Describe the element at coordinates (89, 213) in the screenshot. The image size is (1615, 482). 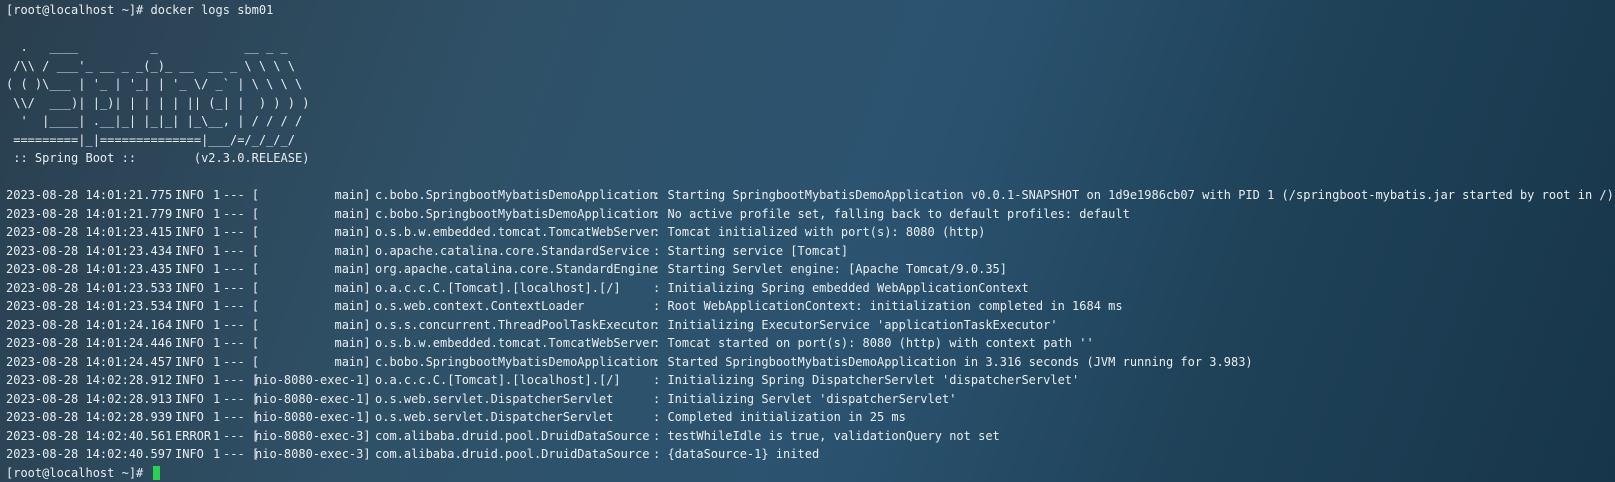
I see `log-timestamp: 2023-08-28 14:01:21.779` at that location.